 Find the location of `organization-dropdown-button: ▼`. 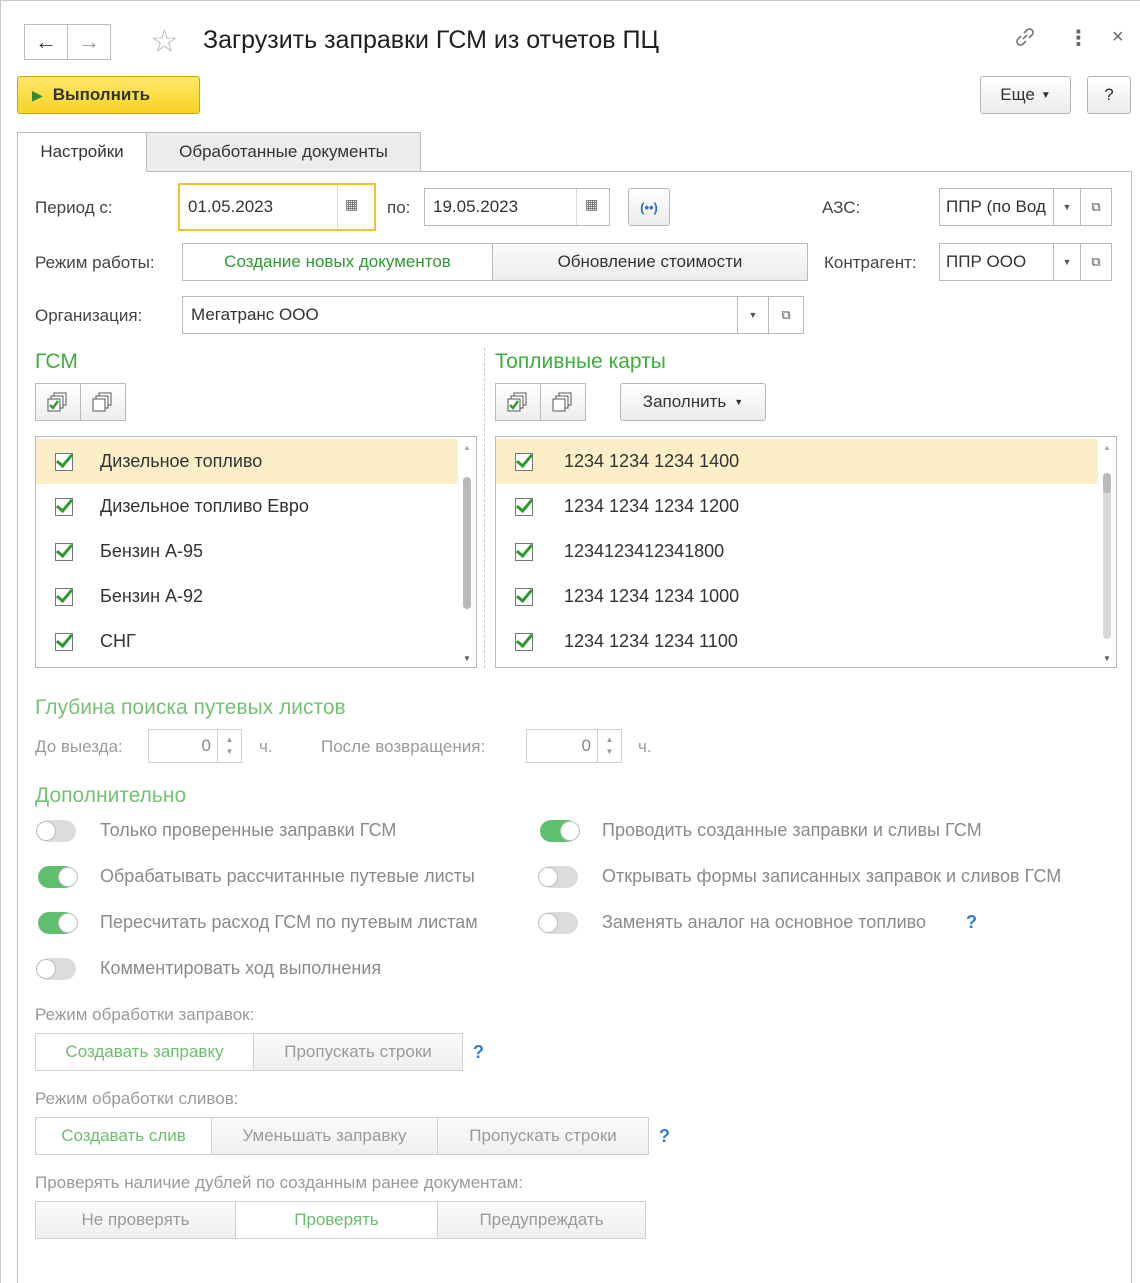

organization-dropdown-button: ▼ is located at coordinates (753, 315).